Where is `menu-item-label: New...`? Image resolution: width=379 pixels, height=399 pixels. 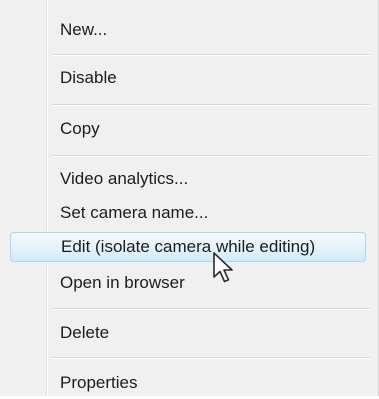
menu-item-label: New... is located at coordinates (84, 29).